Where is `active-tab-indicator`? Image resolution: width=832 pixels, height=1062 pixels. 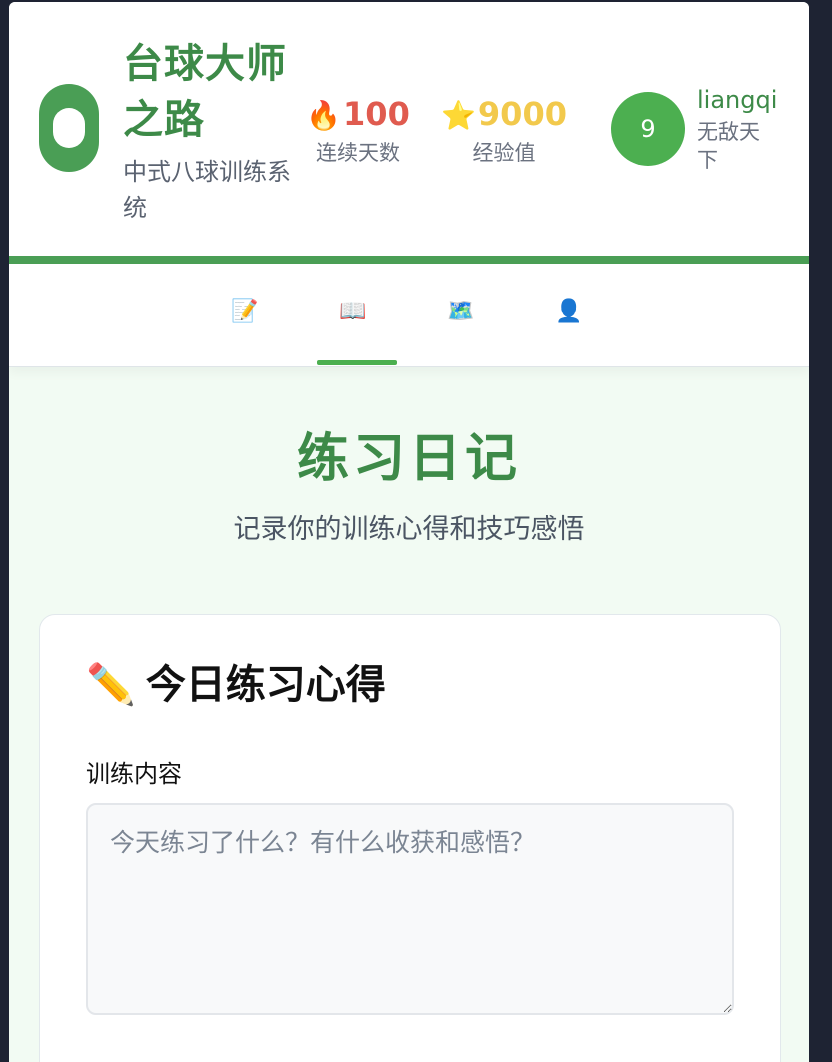 active-tab-indicator is located at coordinates (357, 362).